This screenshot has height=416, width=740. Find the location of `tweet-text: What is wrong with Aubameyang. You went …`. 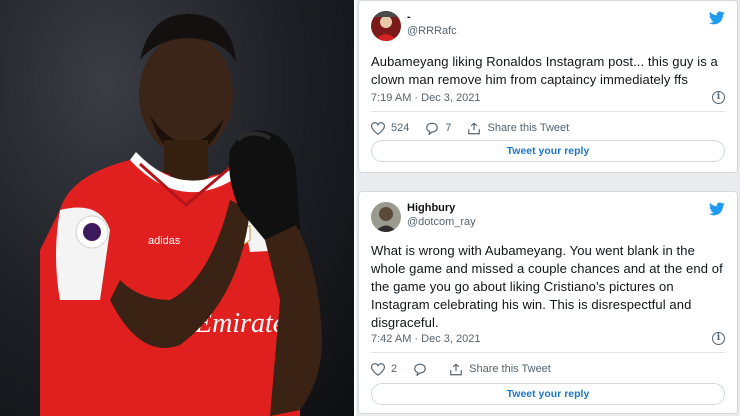

tweet-text: What is wrong with Aubameyang. You went … is located at coordinates (547, 286).